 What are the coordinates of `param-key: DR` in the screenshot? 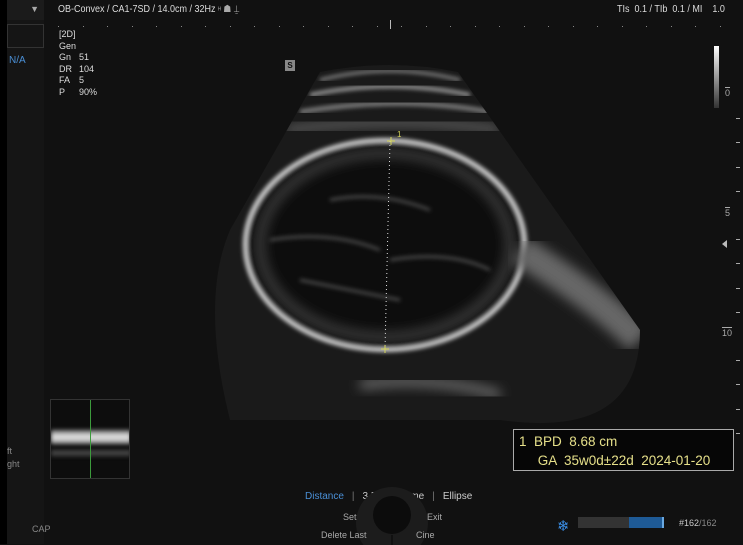 It's located at (65, 68).